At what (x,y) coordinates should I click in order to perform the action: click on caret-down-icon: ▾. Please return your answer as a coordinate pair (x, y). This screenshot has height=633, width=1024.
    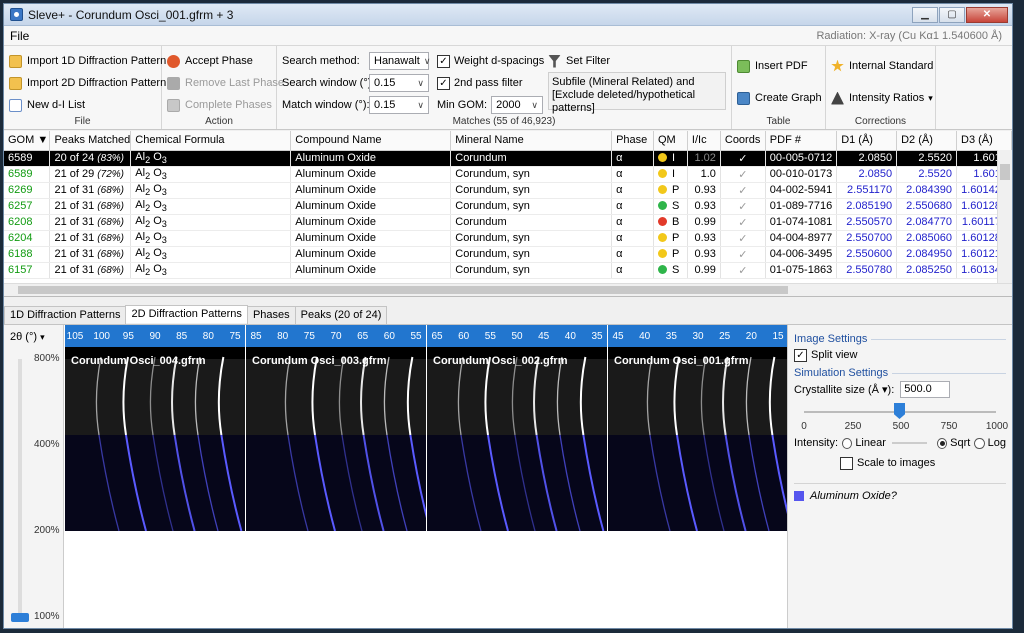
    Looking at the image, I should click on (42, 337).